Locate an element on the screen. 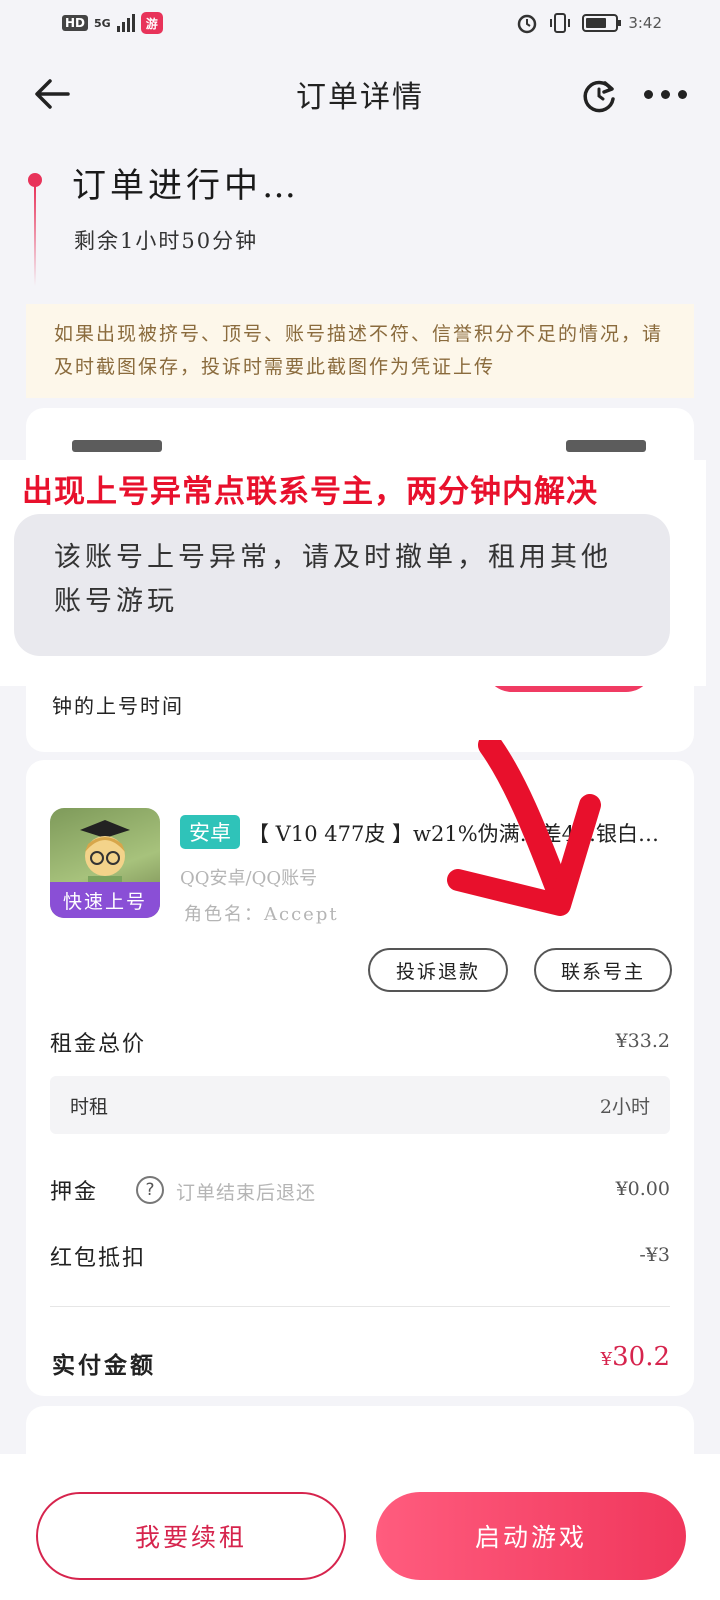  vibrate-icon is located at coordinates (560, 23).